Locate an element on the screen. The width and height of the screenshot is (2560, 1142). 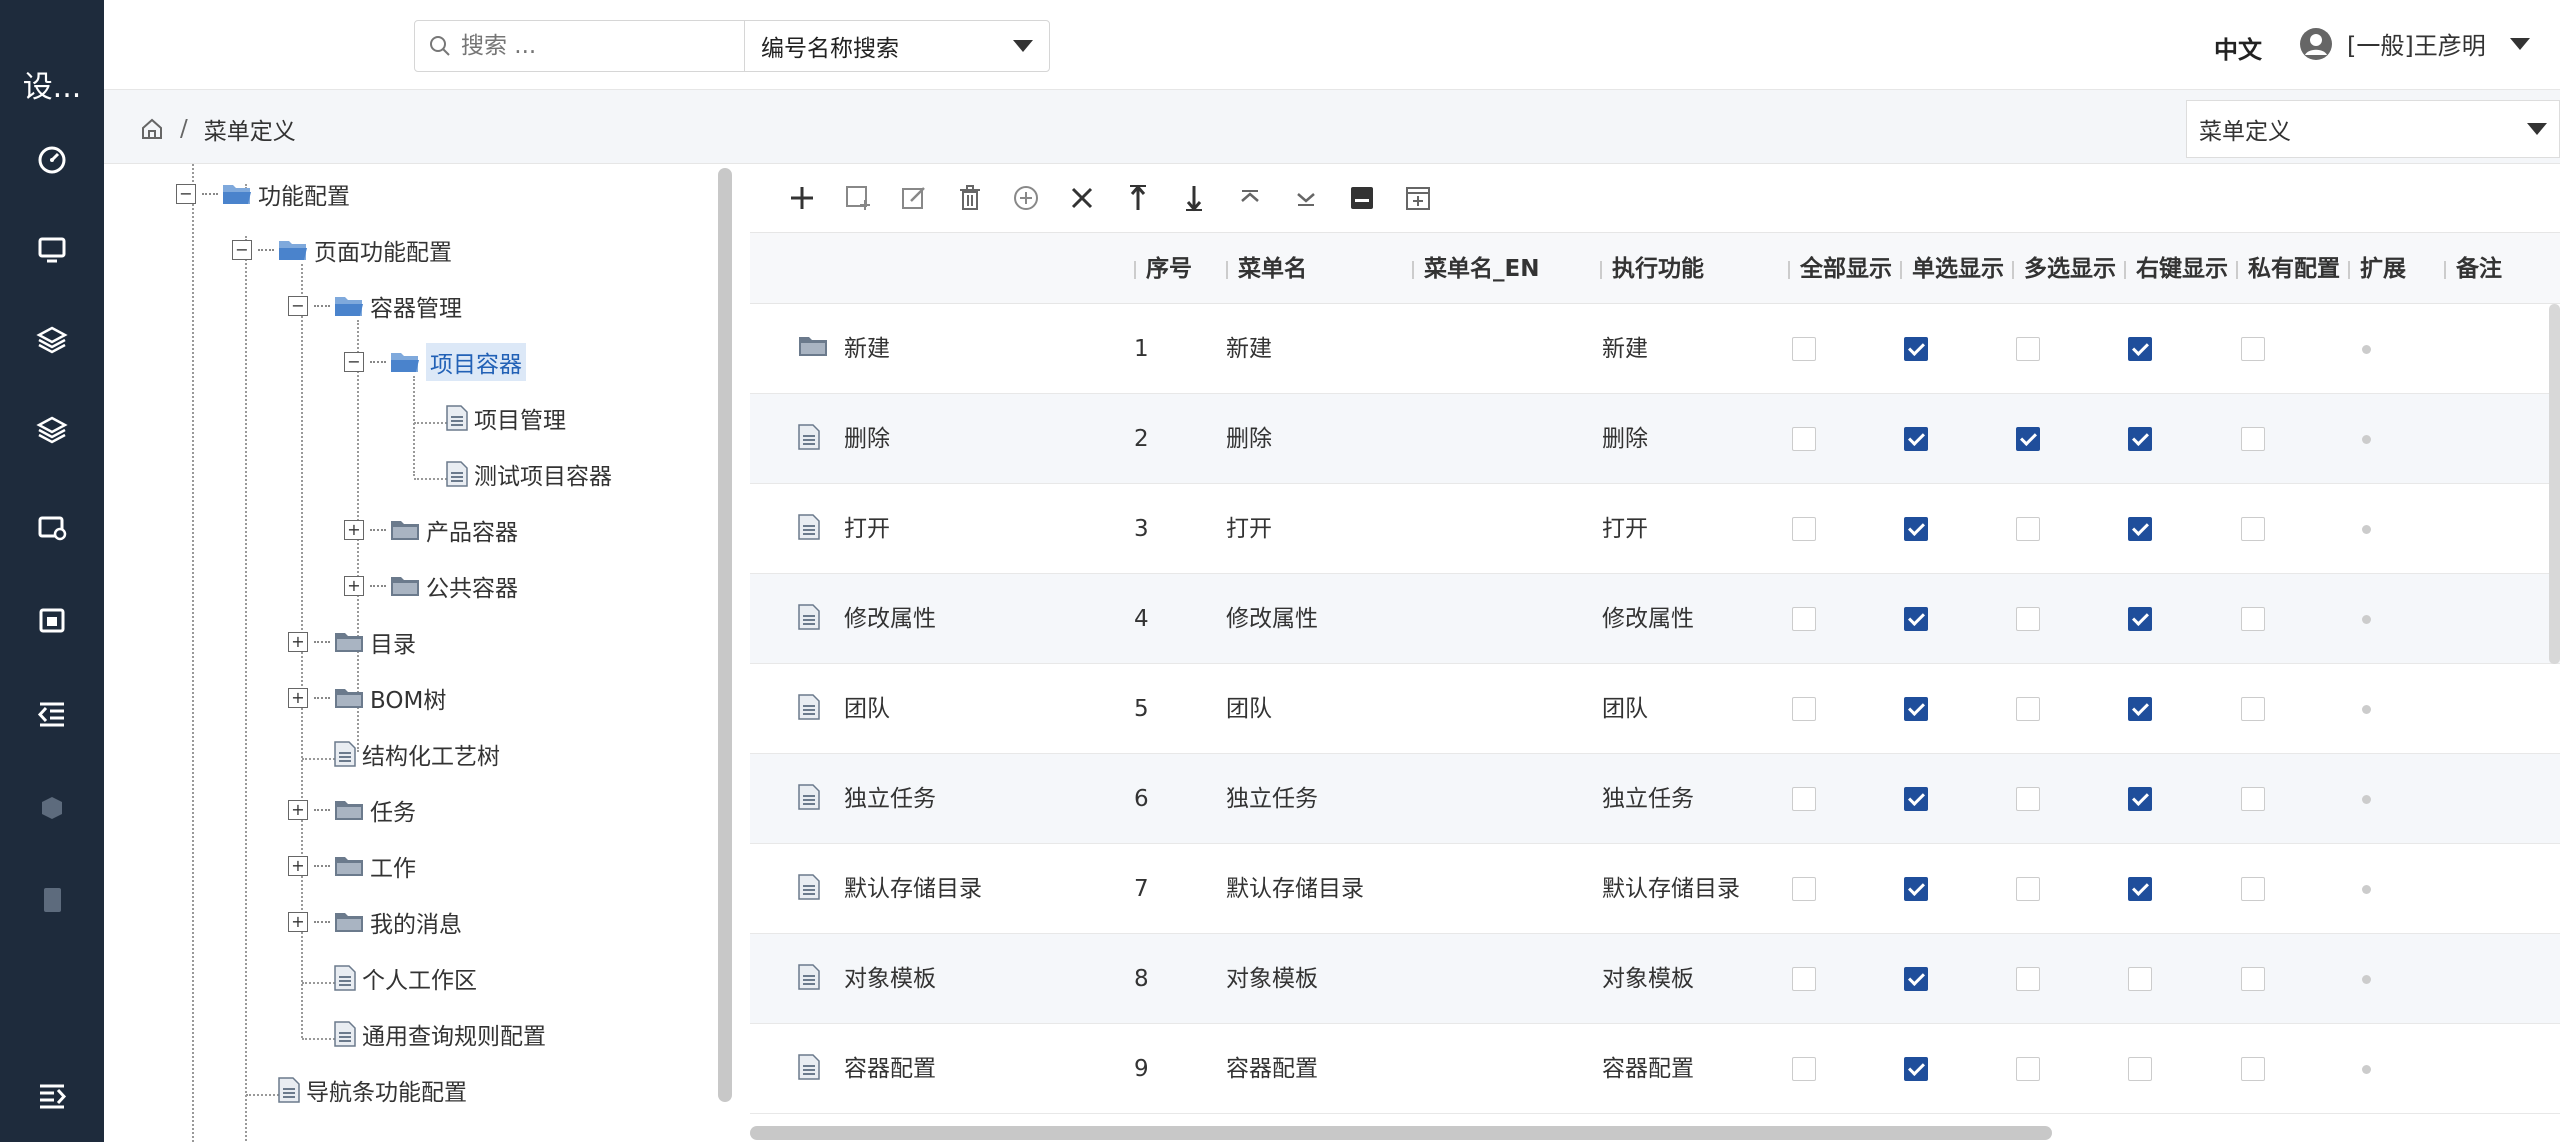
language-switch: 中文 is located at coordinates (2238, 47).